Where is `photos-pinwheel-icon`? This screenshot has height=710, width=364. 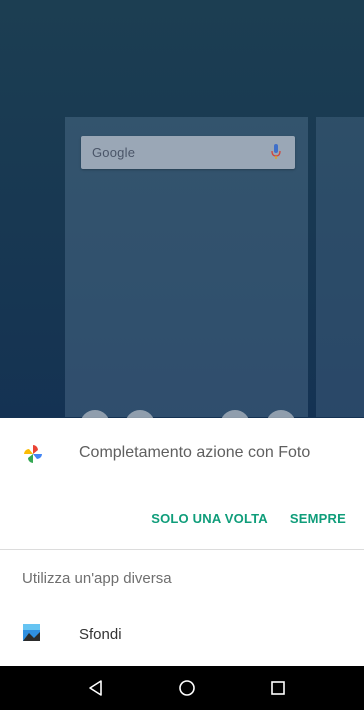 photos-pinwheel-icon is located at coordinates (33, 454).